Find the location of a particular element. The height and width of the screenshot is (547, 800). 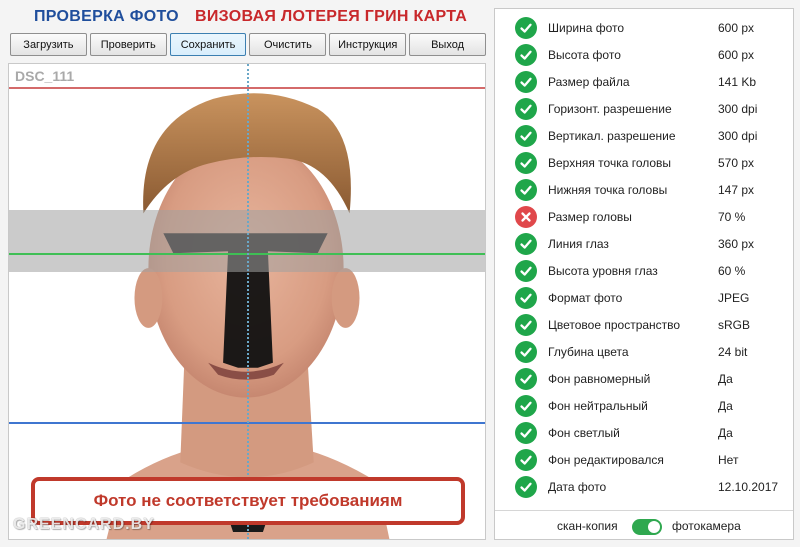

check-row: Дата фото 12.10.2017 is located at coordinates (644, 486).